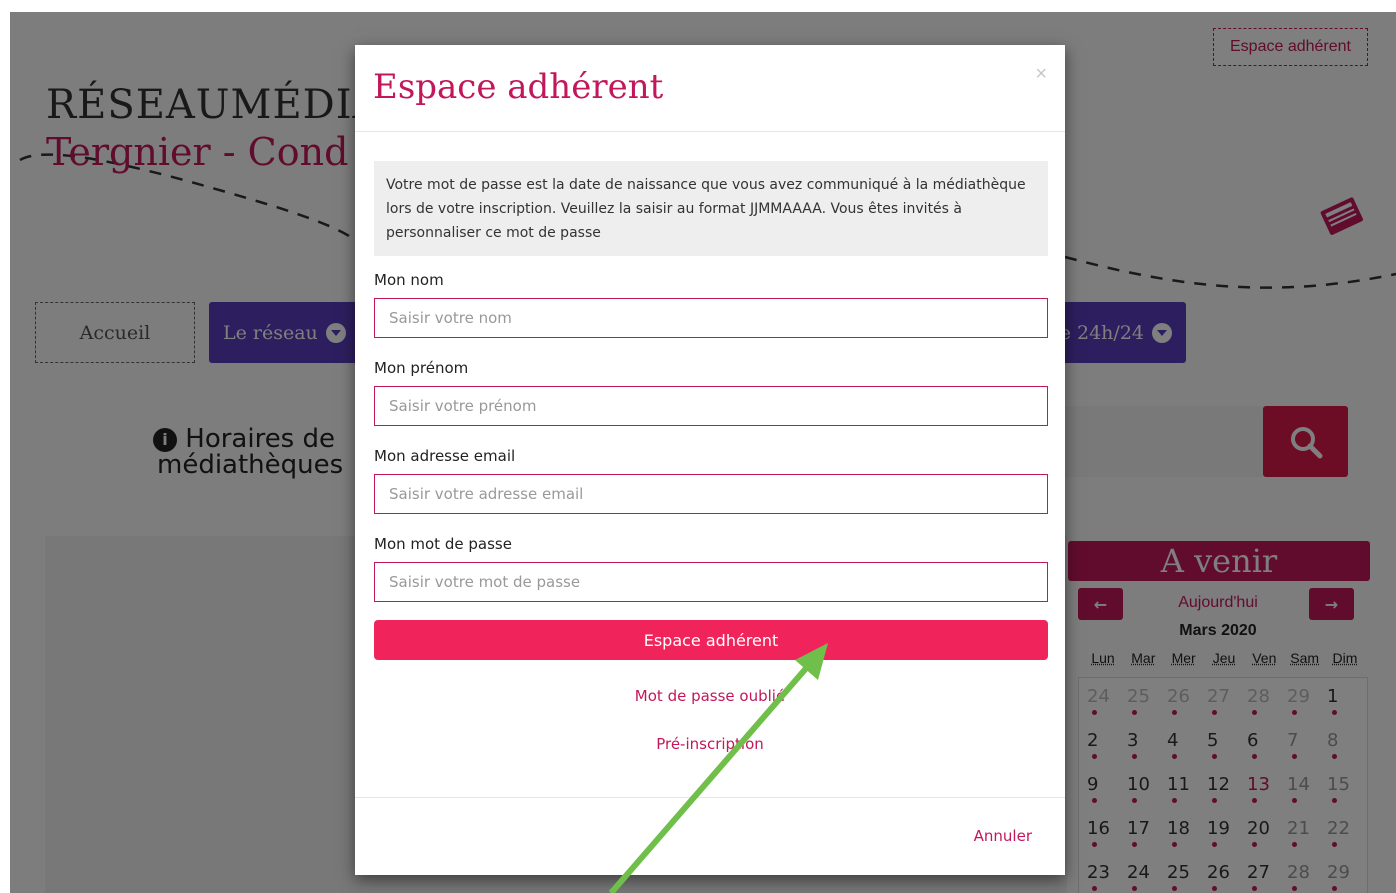 The width and height of the screenshot is (1396, 893). I want to click on modal-header: Espace adhérent ×, so click(710, 88).